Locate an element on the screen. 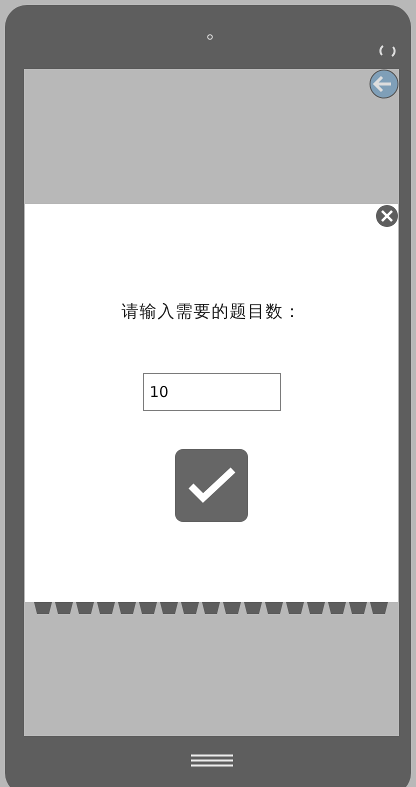  menu-icon is located at coordinates (211, 760).